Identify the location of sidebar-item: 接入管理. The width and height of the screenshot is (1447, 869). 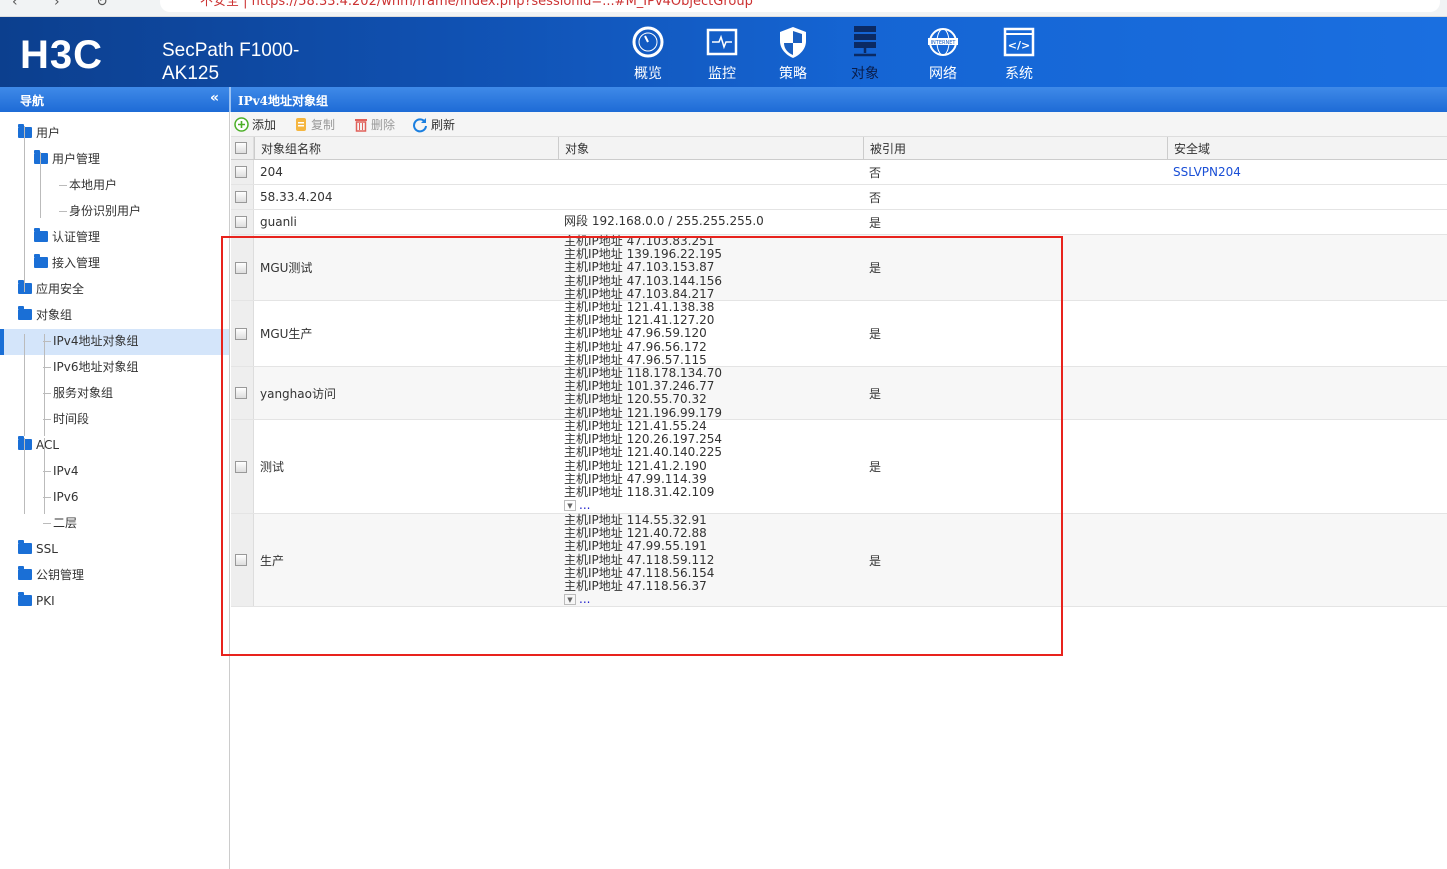
(67, 263).